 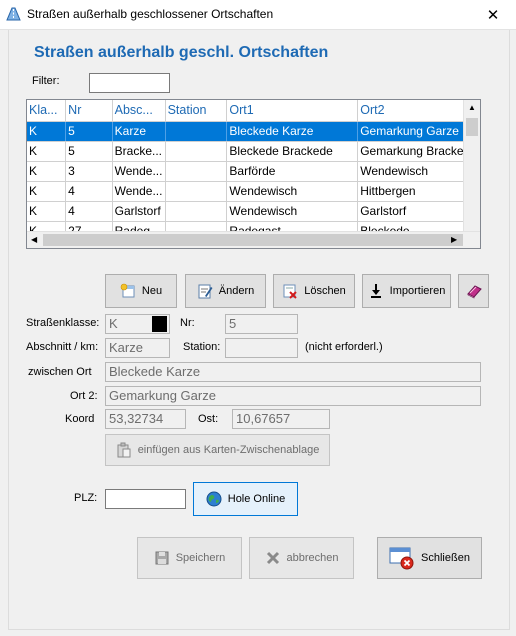 I want to click on book-button, so click(x=473, y=291).